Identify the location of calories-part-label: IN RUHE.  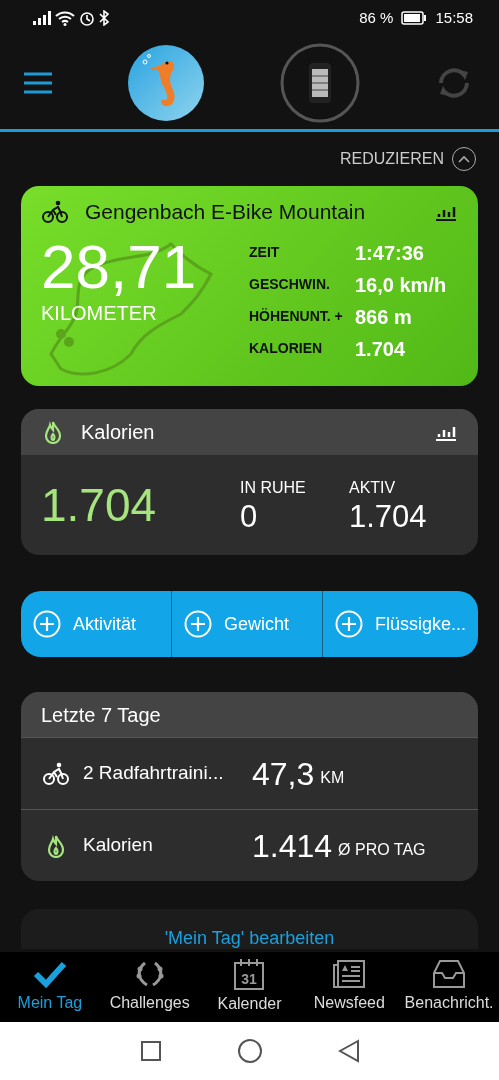
(273, 487).